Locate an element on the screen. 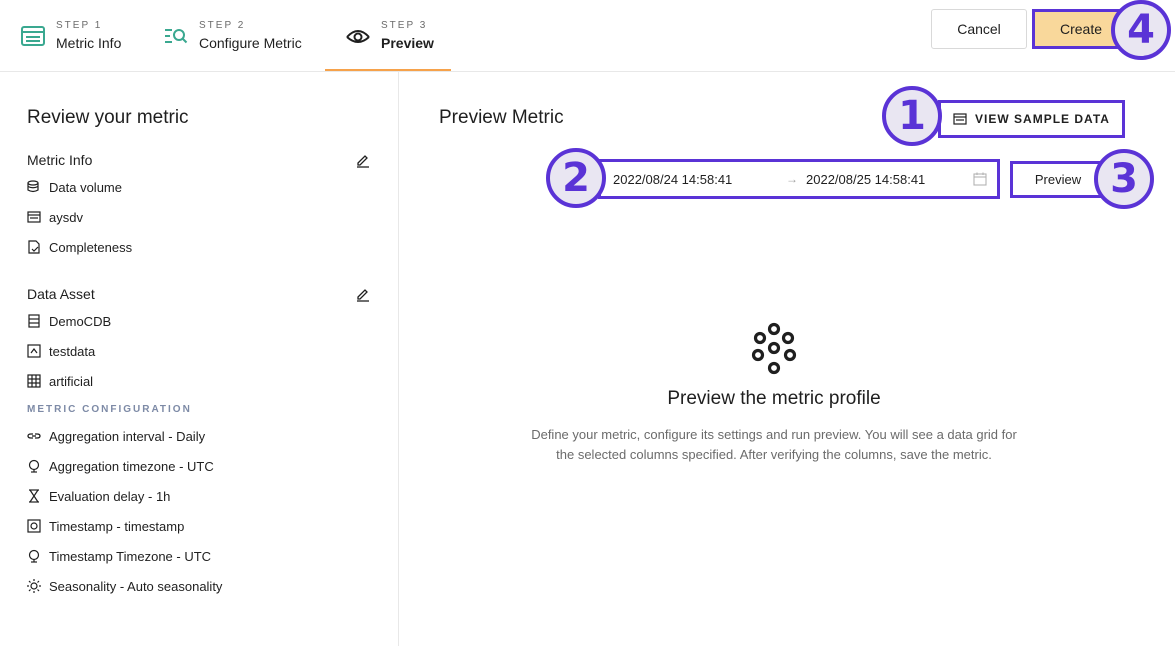 This screenshot has width=1175, height=646. step-metric-info: STEP 1 Metric Info is located at coordinates (70, 36).